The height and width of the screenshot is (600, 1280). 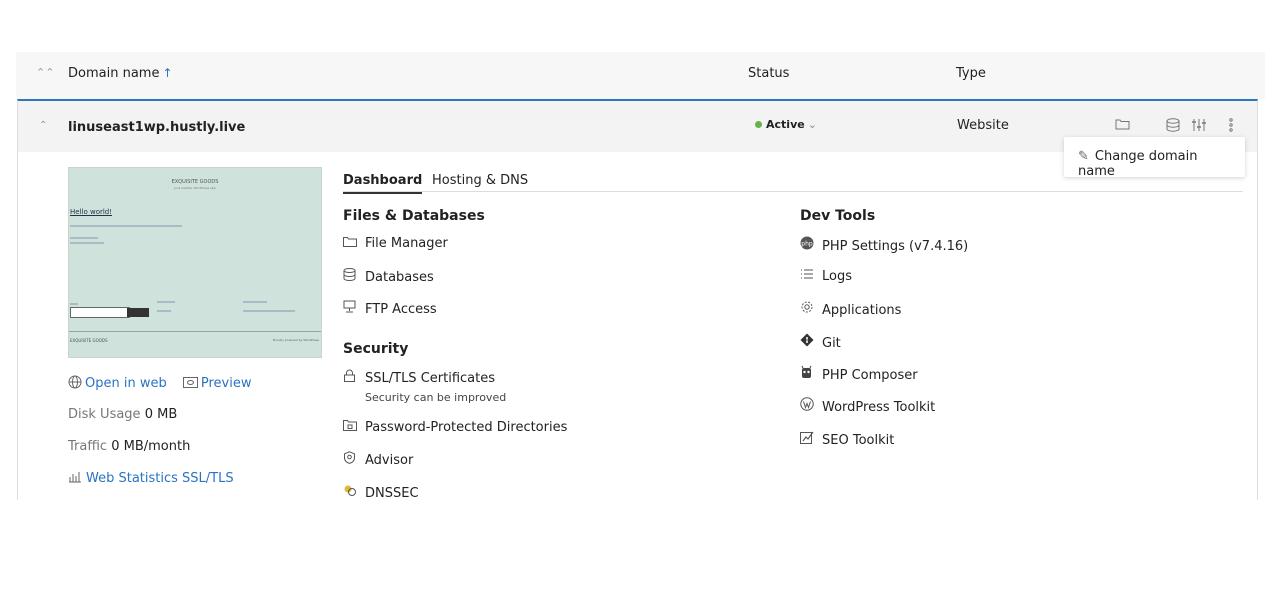 What do you see at coordinates (862, 310) in the screenshot?
I see `applications-label: Applications` at bounding box center [862, 310].